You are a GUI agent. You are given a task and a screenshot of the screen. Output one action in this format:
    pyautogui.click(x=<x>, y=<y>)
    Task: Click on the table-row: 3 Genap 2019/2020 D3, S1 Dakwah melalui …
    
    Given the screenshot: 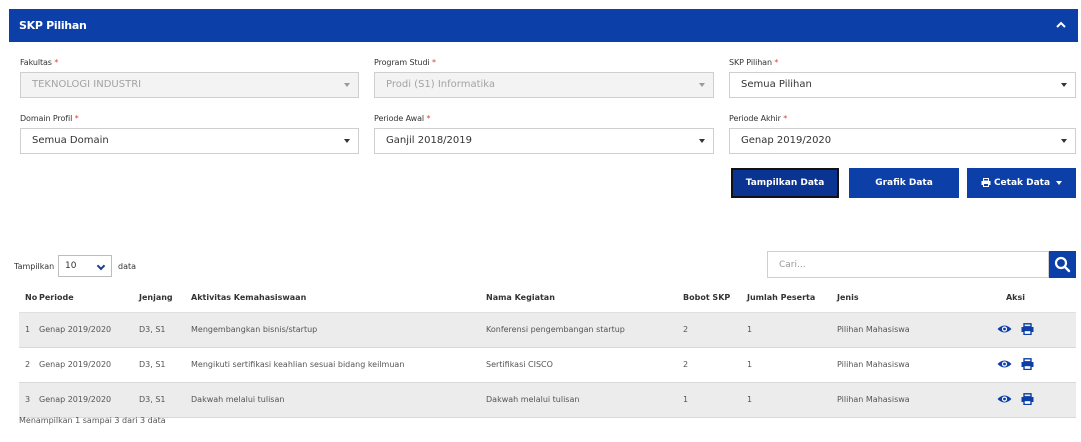 What is the action you would take?
    pyautogui.click(x=547, y=399)
    